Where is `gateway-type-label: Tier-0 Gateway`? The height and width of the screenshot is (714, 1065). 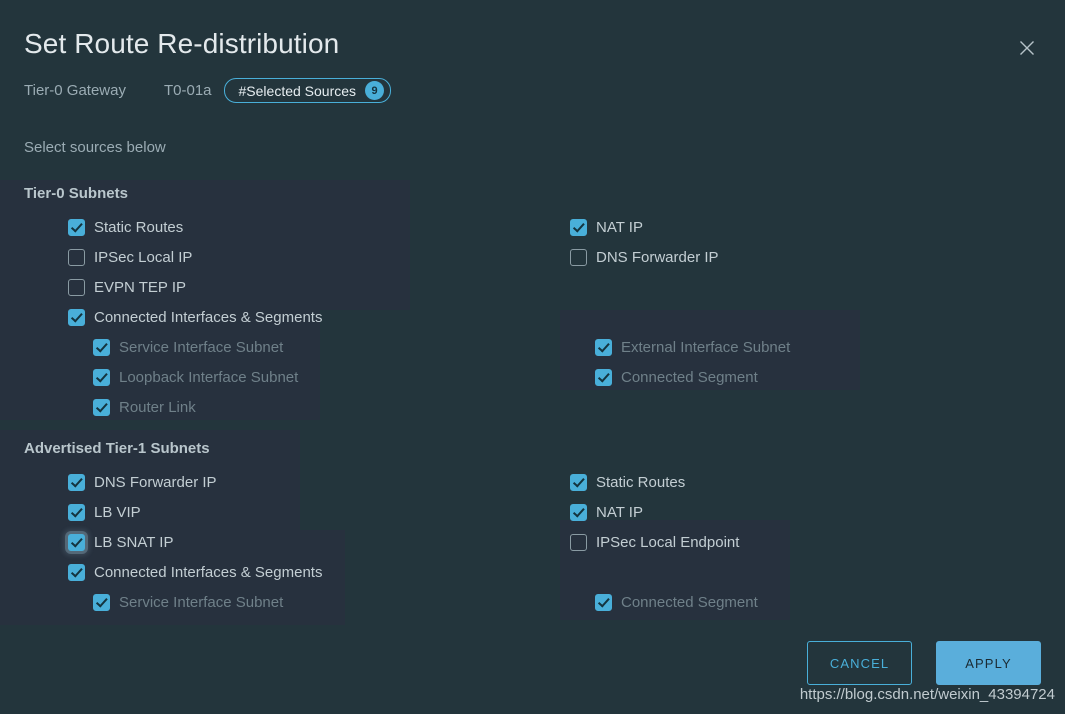 gateway-type-label: Tier-0 Gateway is located at coordinates (75, 90).